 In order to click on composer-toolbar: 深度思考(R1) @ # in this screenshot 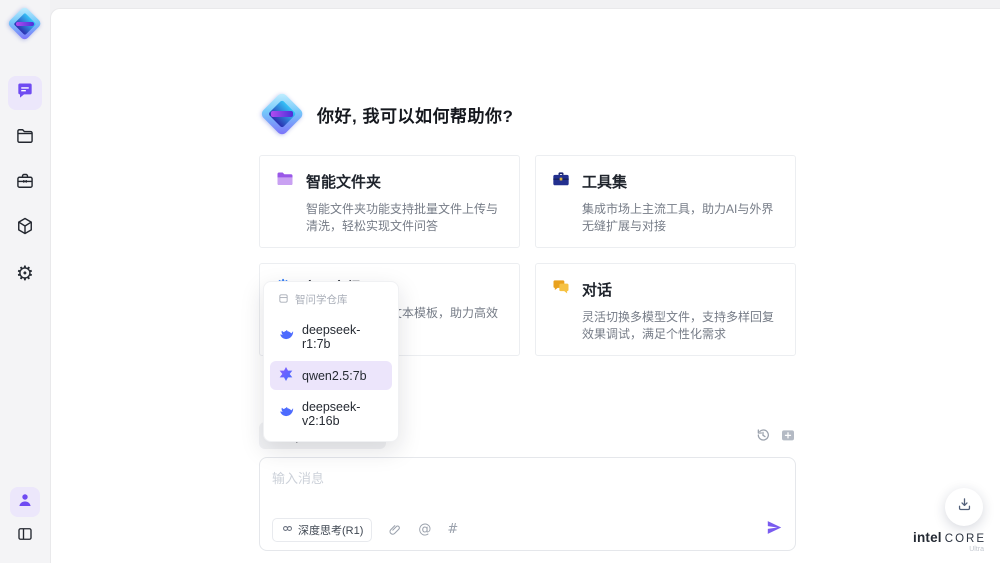, I will do `click(527, 529)`.